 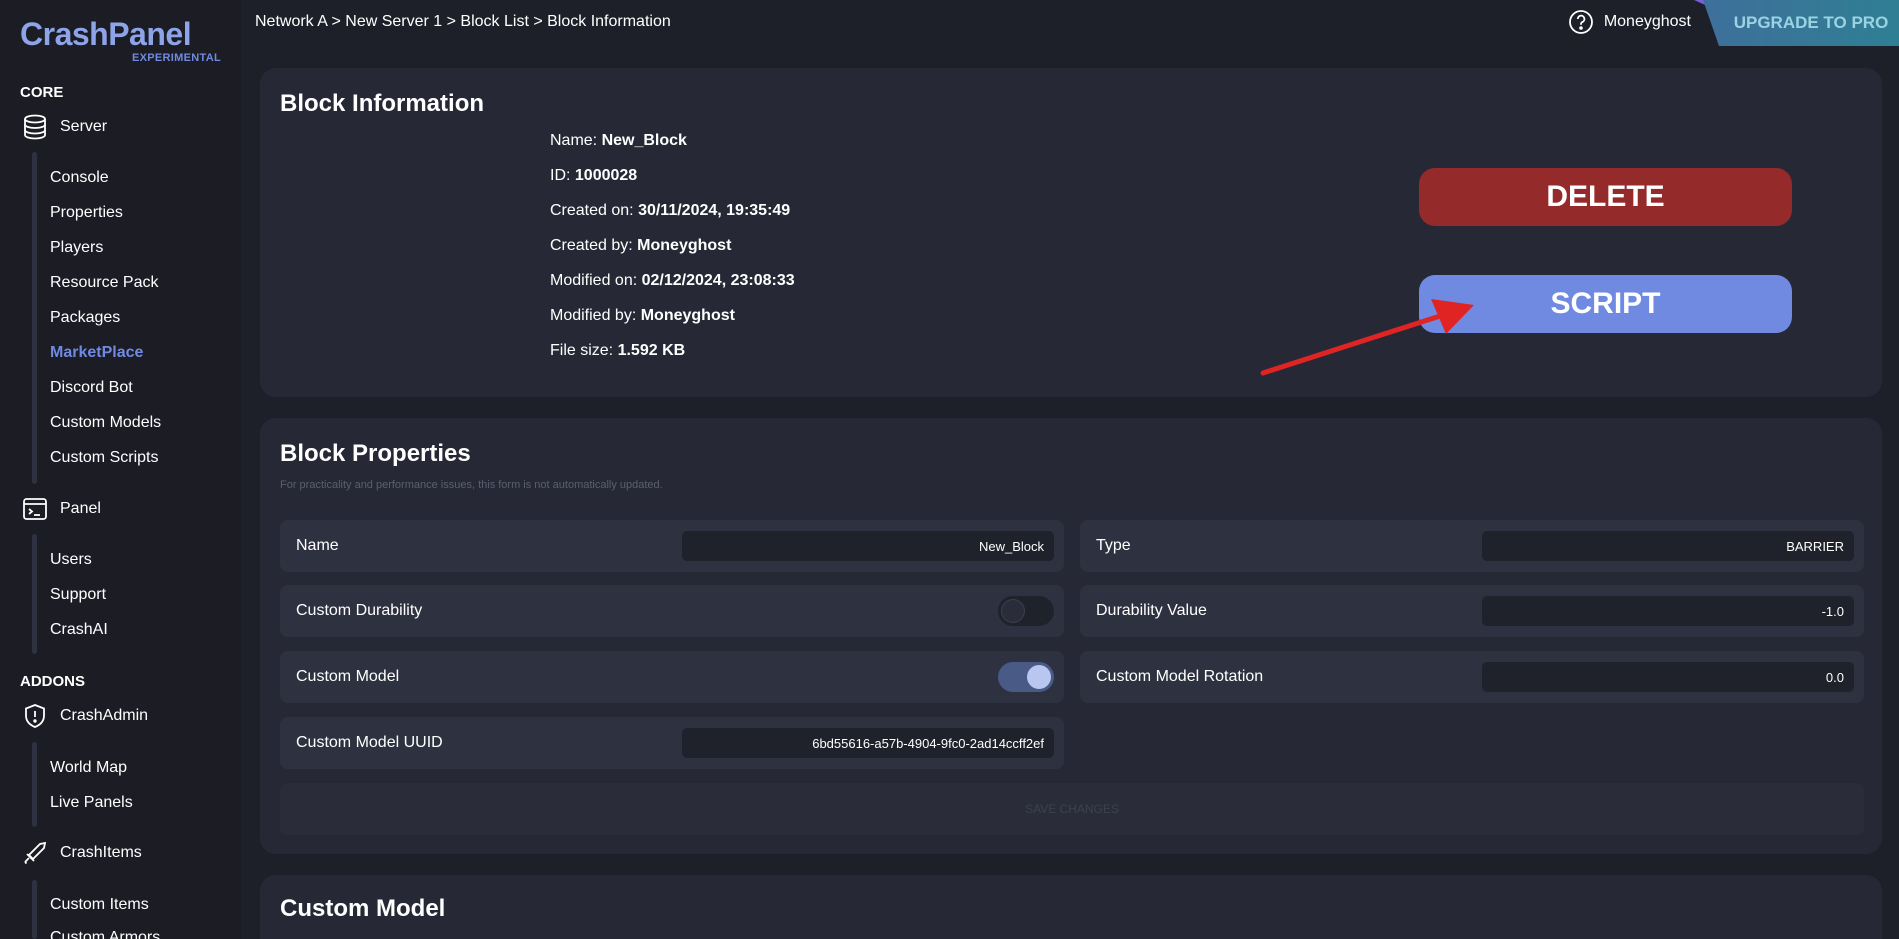 I want to click on sword-icon, so click(x=35, y=853).